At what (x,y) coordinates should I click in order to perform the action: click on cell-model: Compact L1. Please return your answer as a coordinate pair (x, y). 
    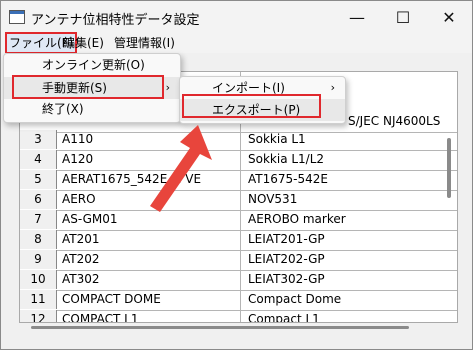
    Looking at the image, I should click on (284, 317).